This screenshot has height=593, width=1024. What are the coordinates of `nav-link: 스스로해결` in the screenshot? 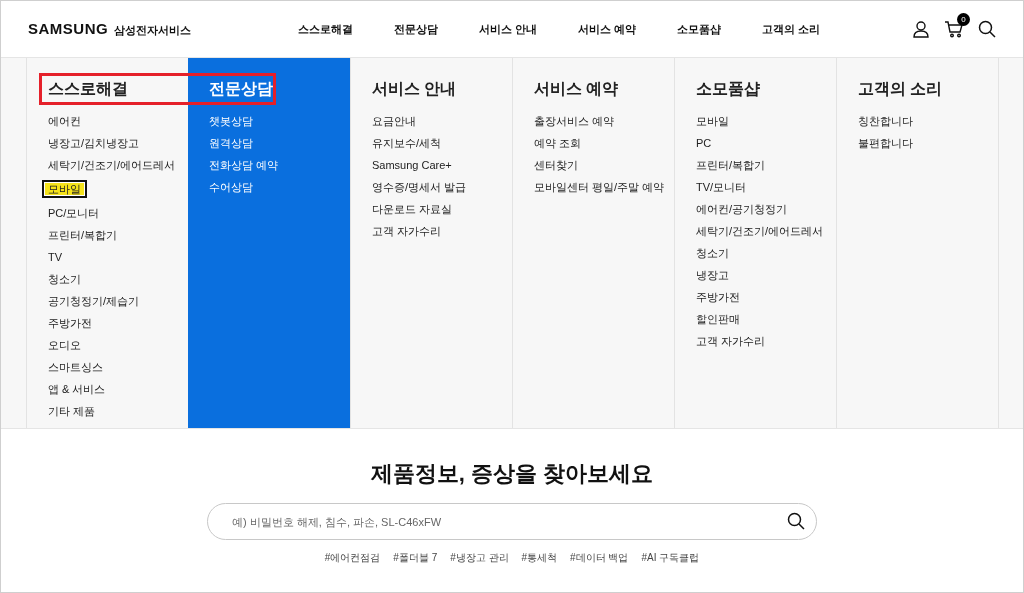 It's located at (325, 29).